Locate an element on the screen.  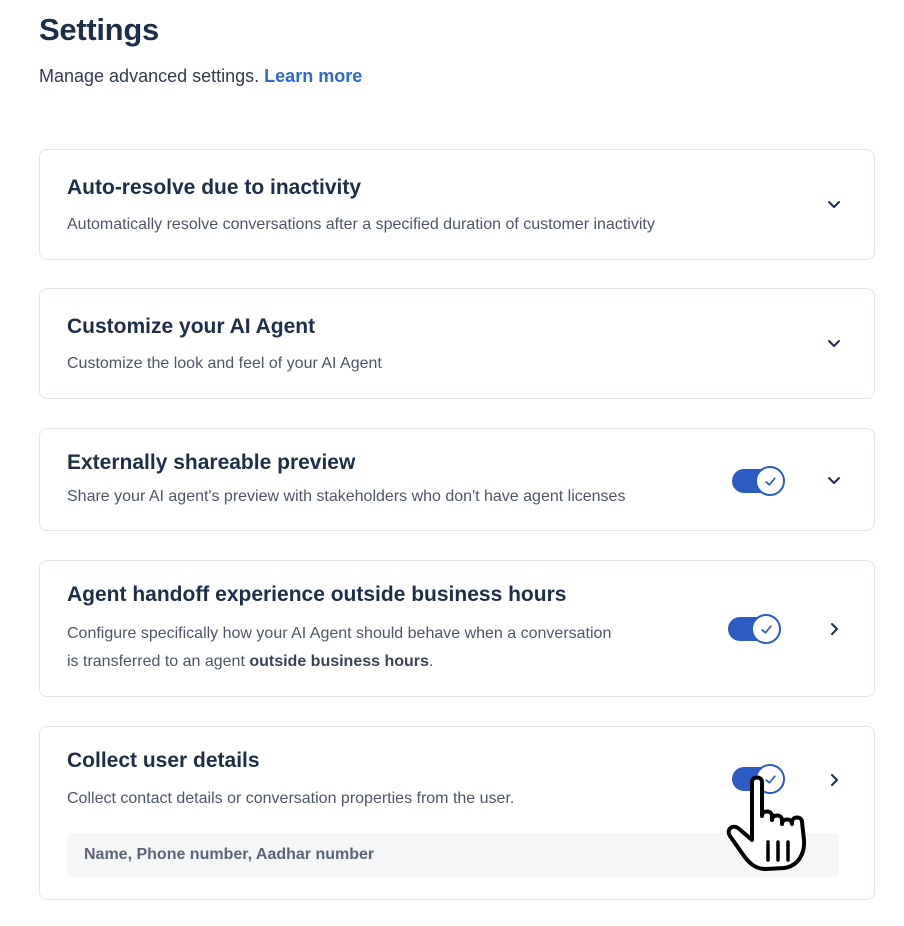
learn-more-link: Learn more is located at coordinates (313, 76).